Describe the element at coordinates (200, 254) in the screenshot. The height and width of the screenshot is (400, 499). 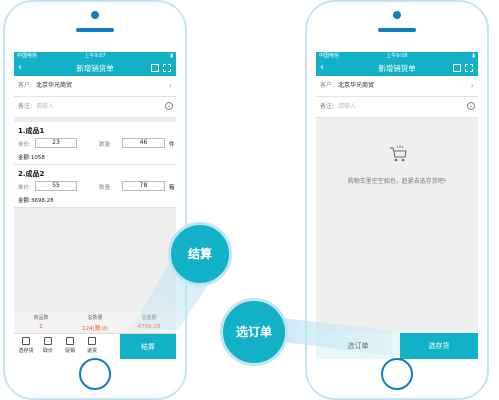
I see `settle-callout: 结算` at that location.